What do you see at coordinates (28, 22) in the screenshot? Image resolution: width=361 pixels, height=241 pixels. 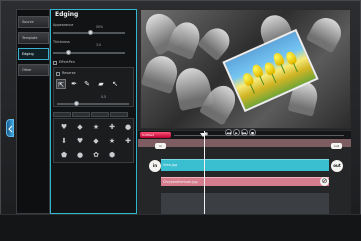 I see `nav-source-label: Source` at bounding box center [28, 22].